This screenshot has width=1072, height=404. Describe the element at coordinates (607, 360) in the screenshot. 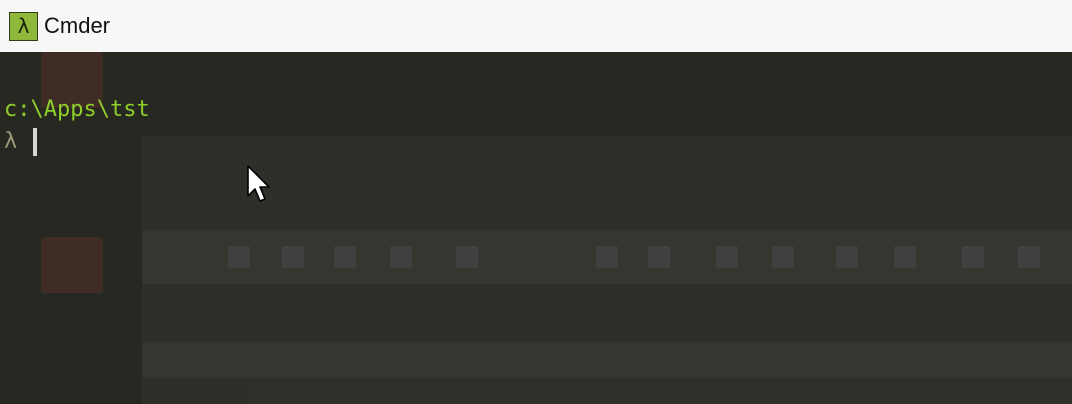

I see `background-tabs-ghost` at that location.